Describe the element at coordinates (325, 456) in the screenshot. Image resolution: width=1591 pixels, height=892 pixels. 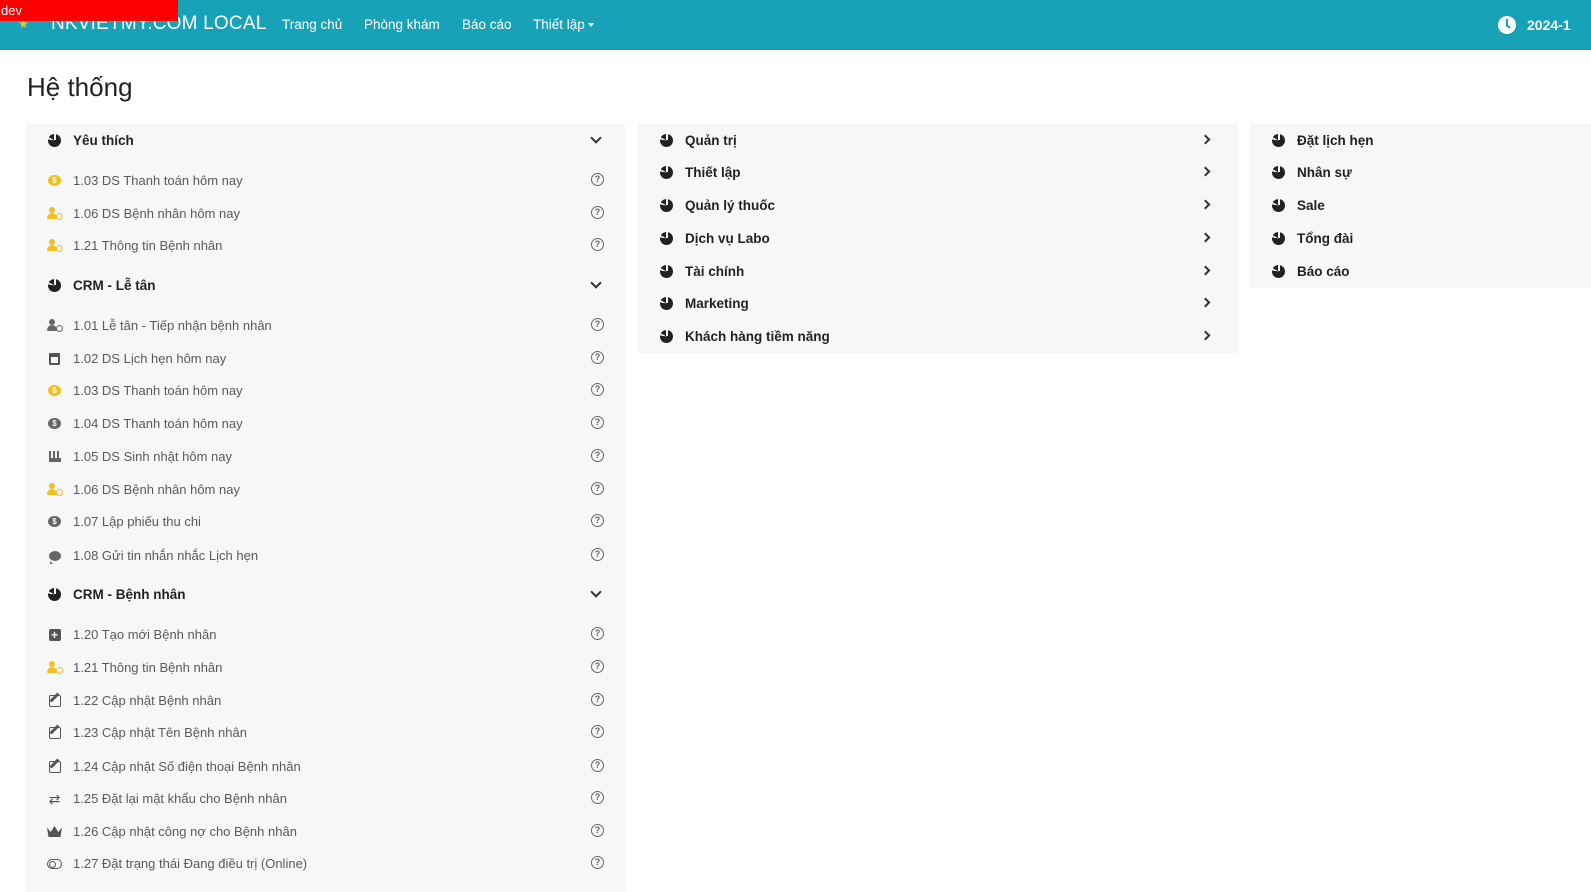
I see `menu-item: 1.05 DS Sinh nhật hôm nay?` at that location.